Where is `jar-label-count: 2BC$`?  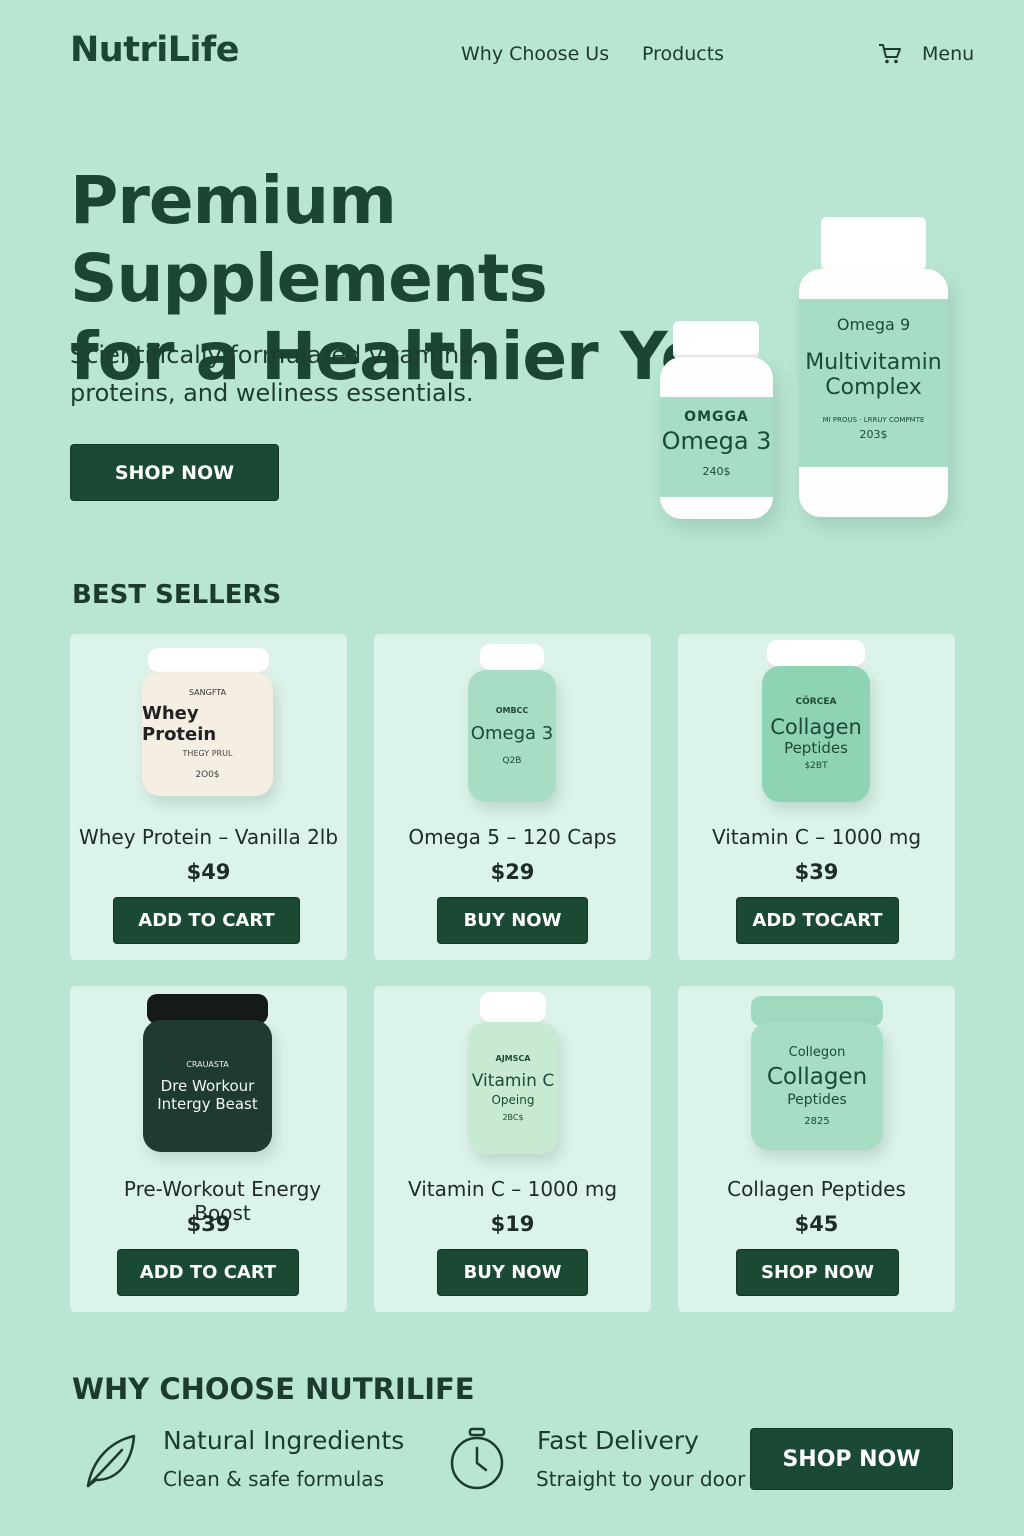 jar-label-count: 2BC$ is located at coordinates (513, 1117).